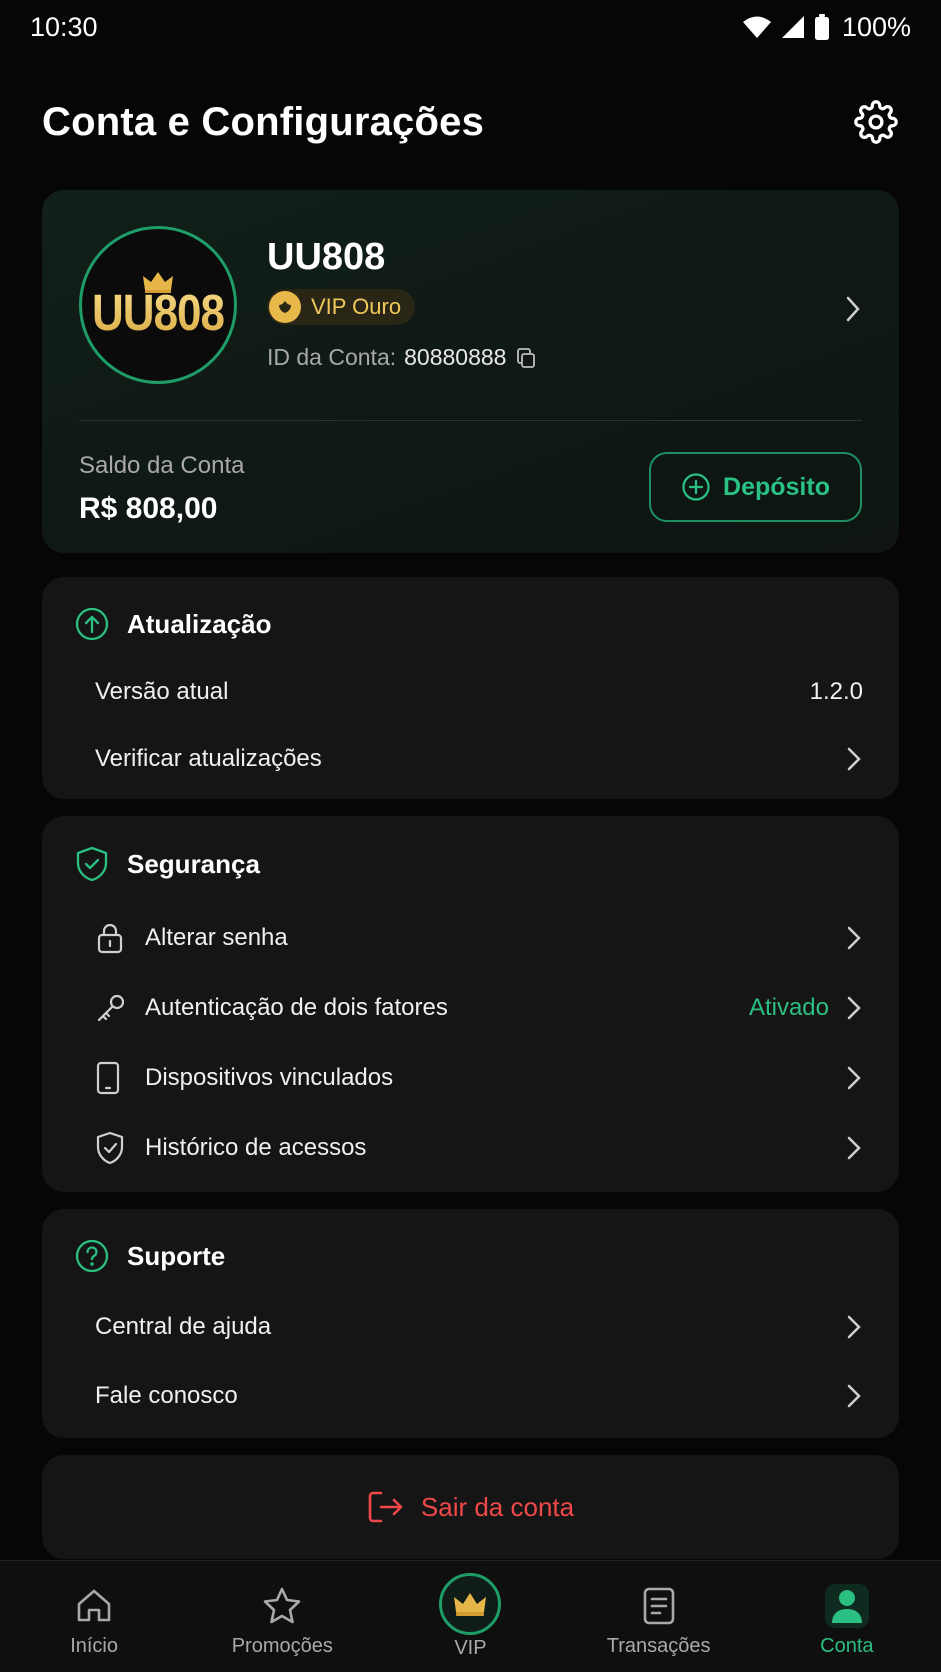 The image size is (941, 1672). What do you see at coordinates (470, 1327) in the screenshot?
I see `help-center-row: Central de ajuda` at bounding box center [470, 1327].